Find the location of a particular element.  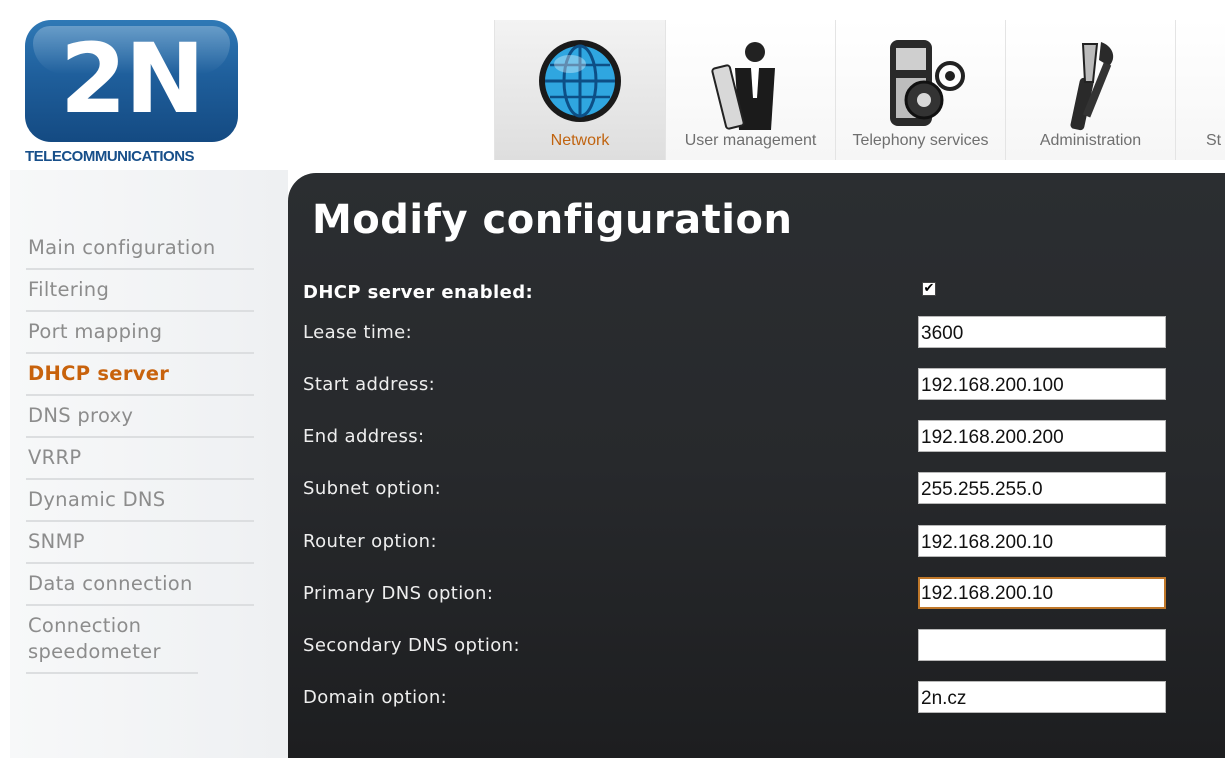

logo-subtitle: TELECOMMUNICATIONS is located at coordinates (110, 156).